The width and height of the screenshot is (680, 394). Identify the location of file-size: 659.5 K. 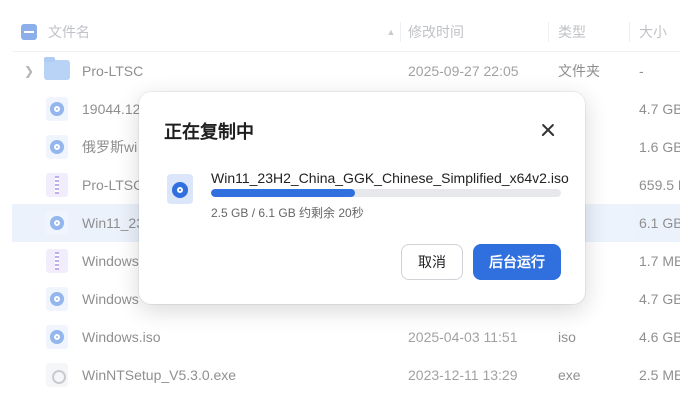
(659, 185).